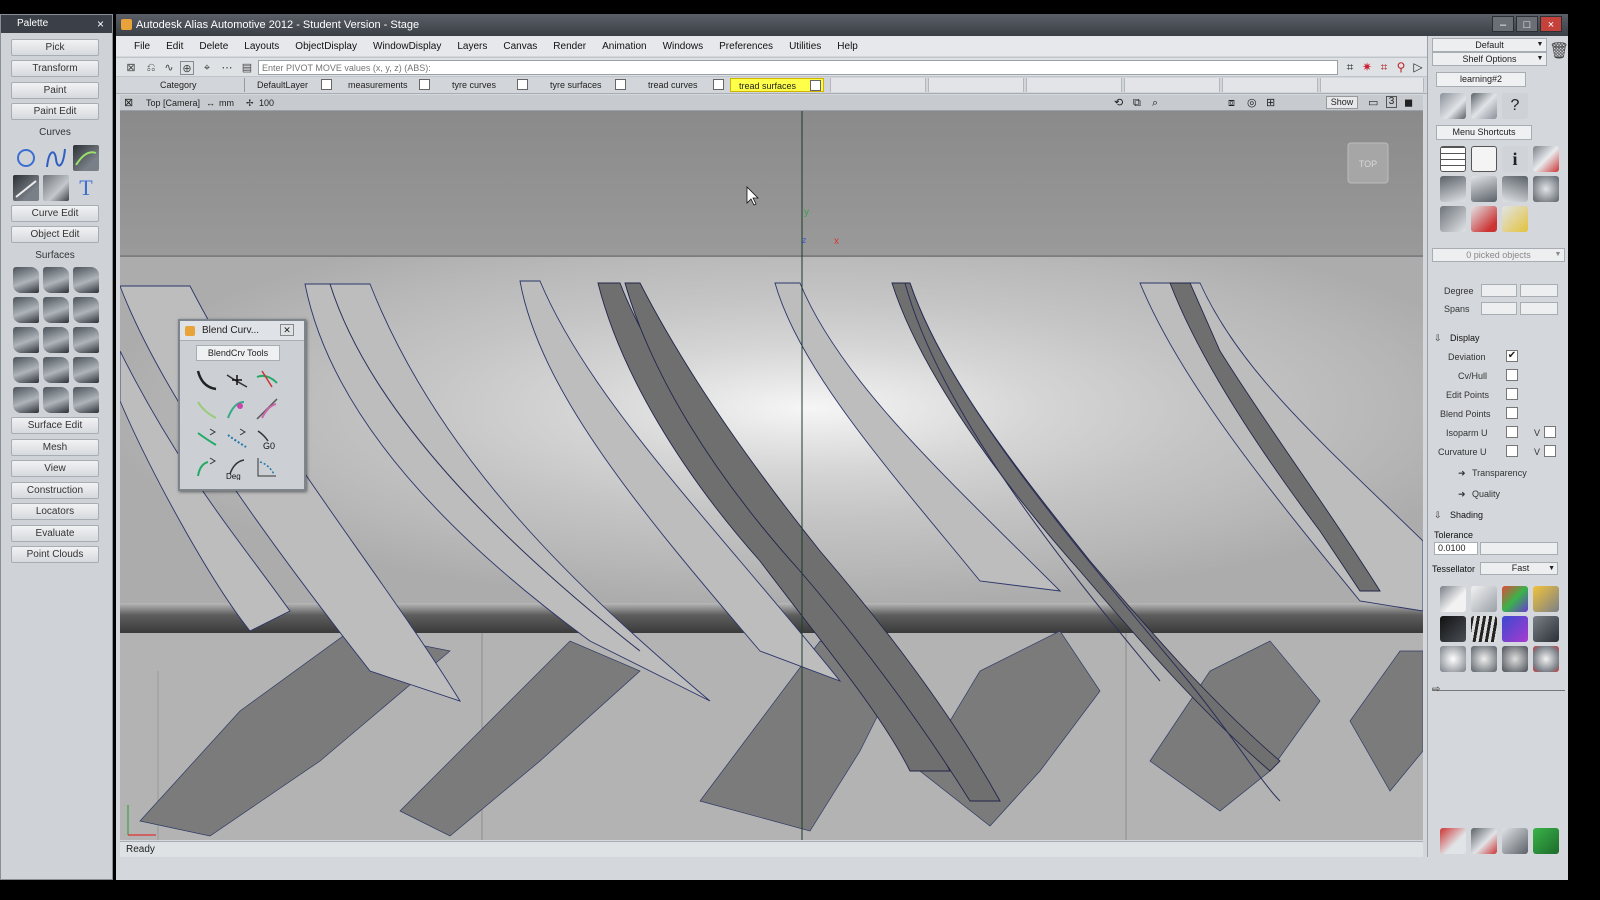 This screenshot has height=900, width=1600. Describe the element at coordinates (1486, 494) in the screenshot. I see `quality-section: Quality` at that location.